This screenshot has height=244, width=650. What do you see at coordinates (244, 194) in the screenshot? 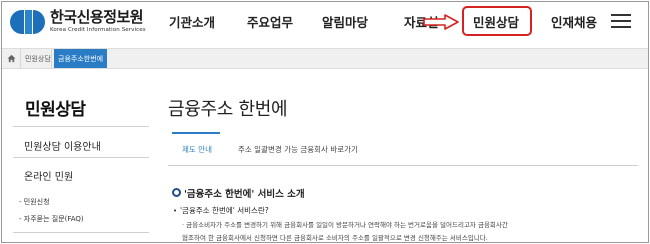
I see `section-title: '금융주소 한번에' 서비스 소개` at bounding box center [244, 194].